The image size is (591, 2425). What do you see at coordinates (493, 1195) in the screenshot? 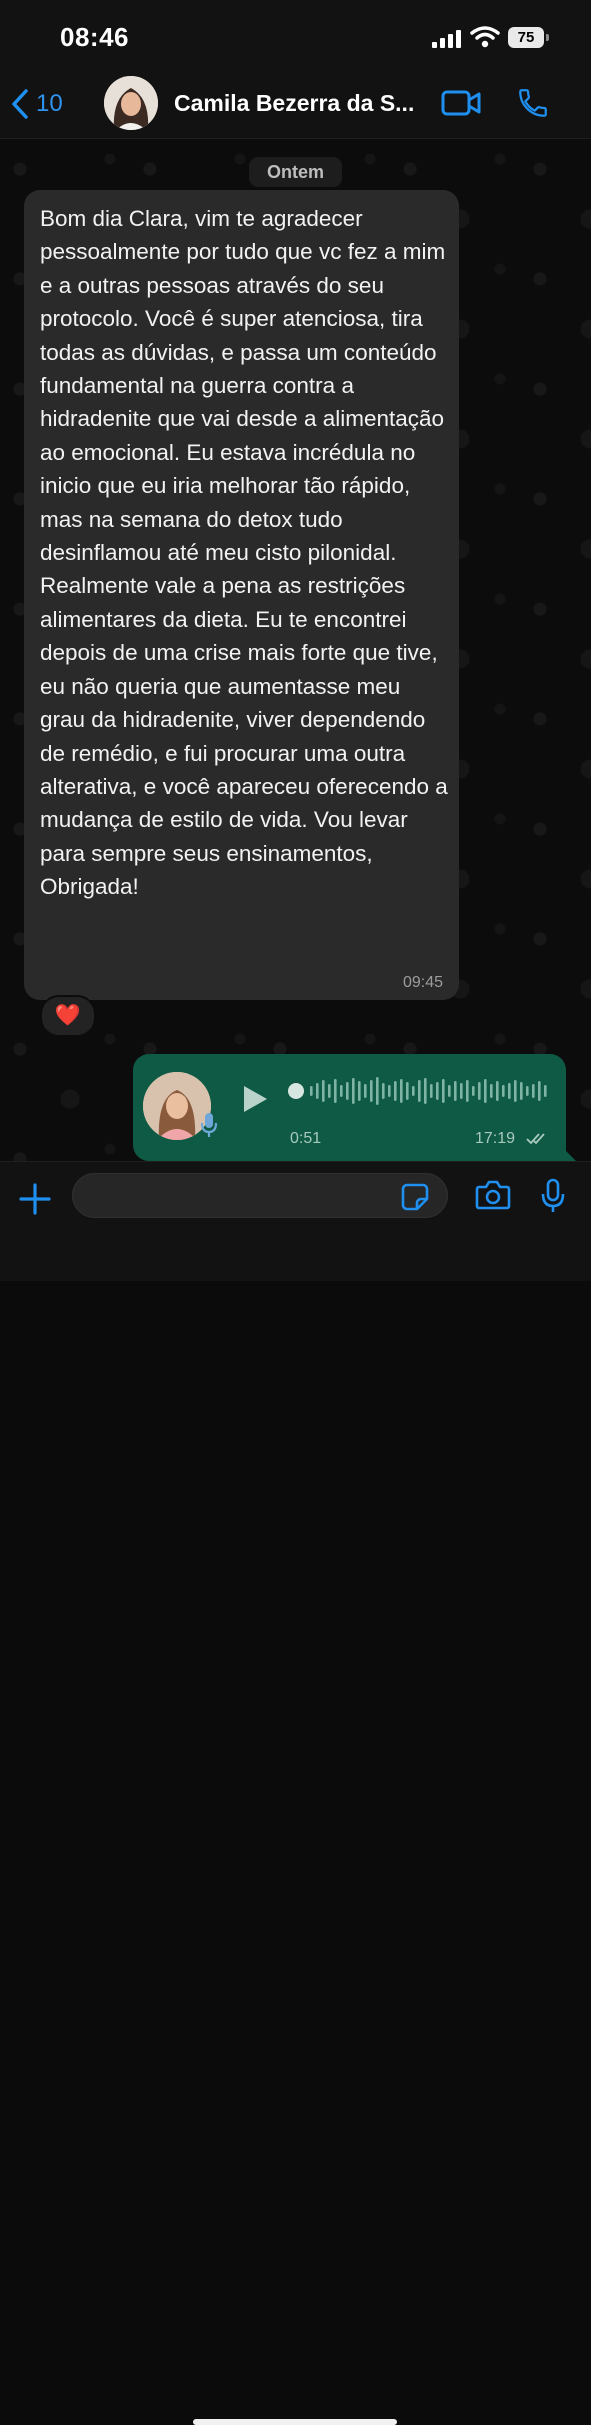
I see `camera-icon` at bounding box center [493, 1195].